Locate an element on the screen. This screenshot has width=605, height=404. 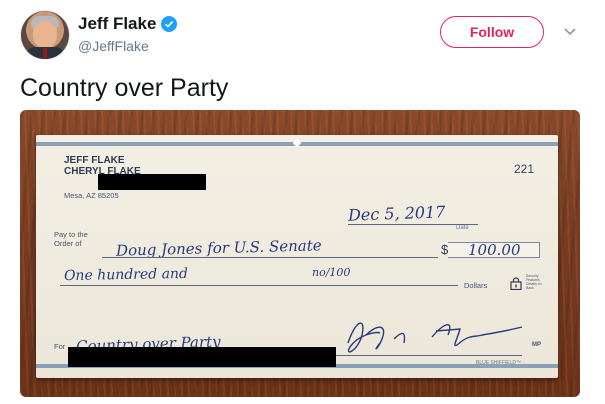
tweet-text: Country over Party is located at coordinates (124, 88).